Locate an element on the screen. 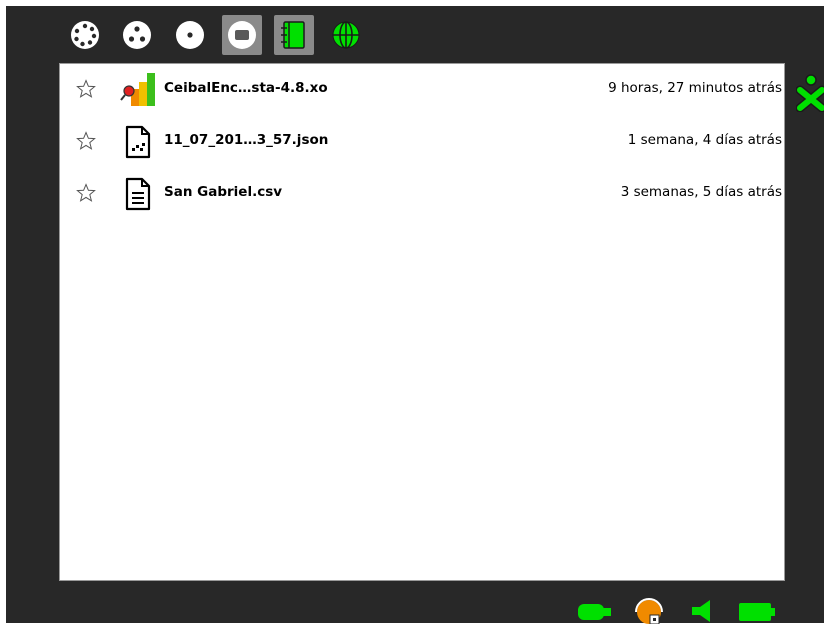  globe-icon is located at coordinates (346, 35).